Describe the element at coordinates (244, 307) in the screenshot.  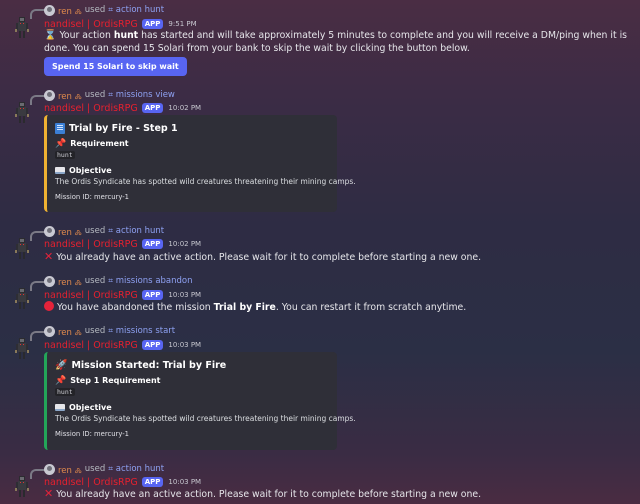
I see `mission-name: Trial by Fire` at that location.